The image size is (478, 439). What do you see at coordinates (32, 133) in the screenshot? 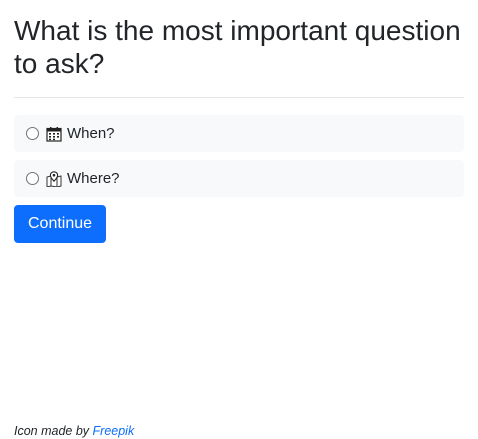
I see `option-when-radio` at bounding box center [32, 133].